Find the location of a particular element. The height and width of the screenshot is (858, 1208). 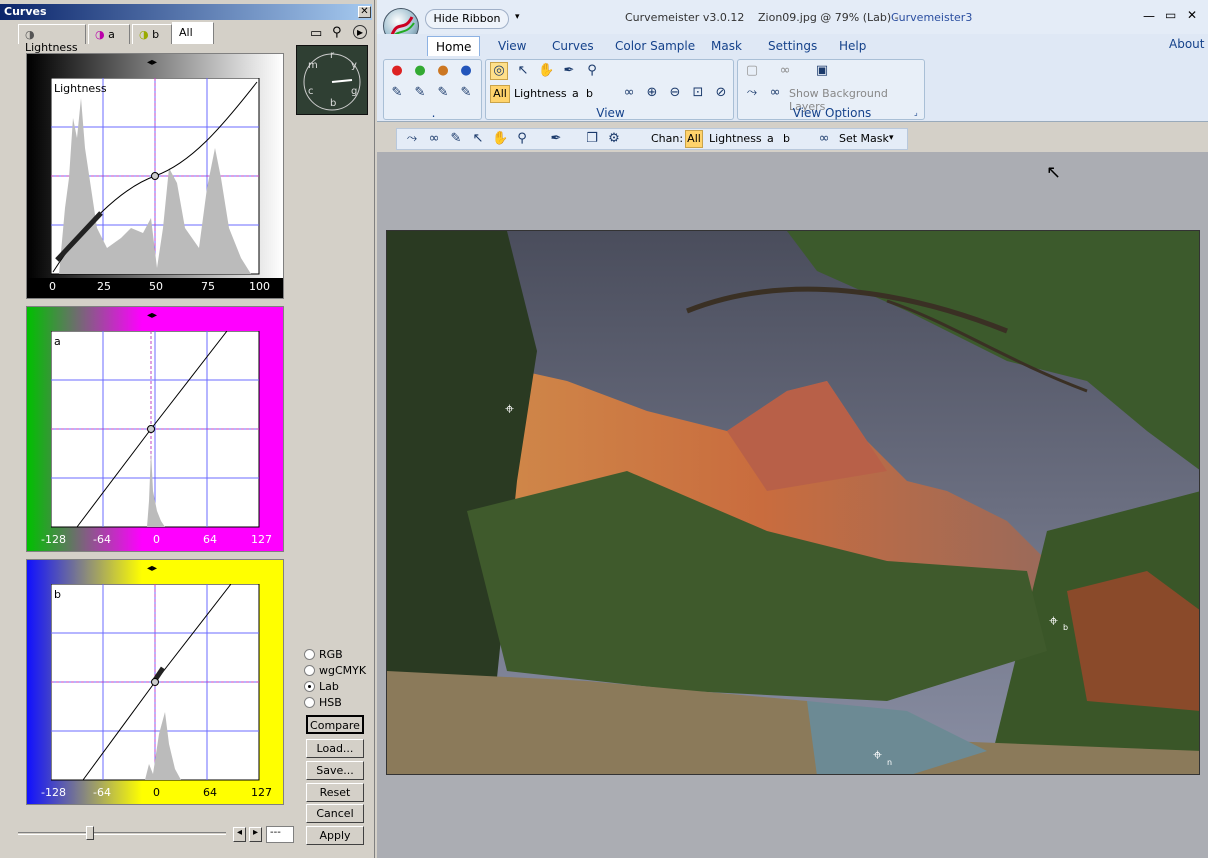

compare-button: Compare is located at coordinates (335, 724).